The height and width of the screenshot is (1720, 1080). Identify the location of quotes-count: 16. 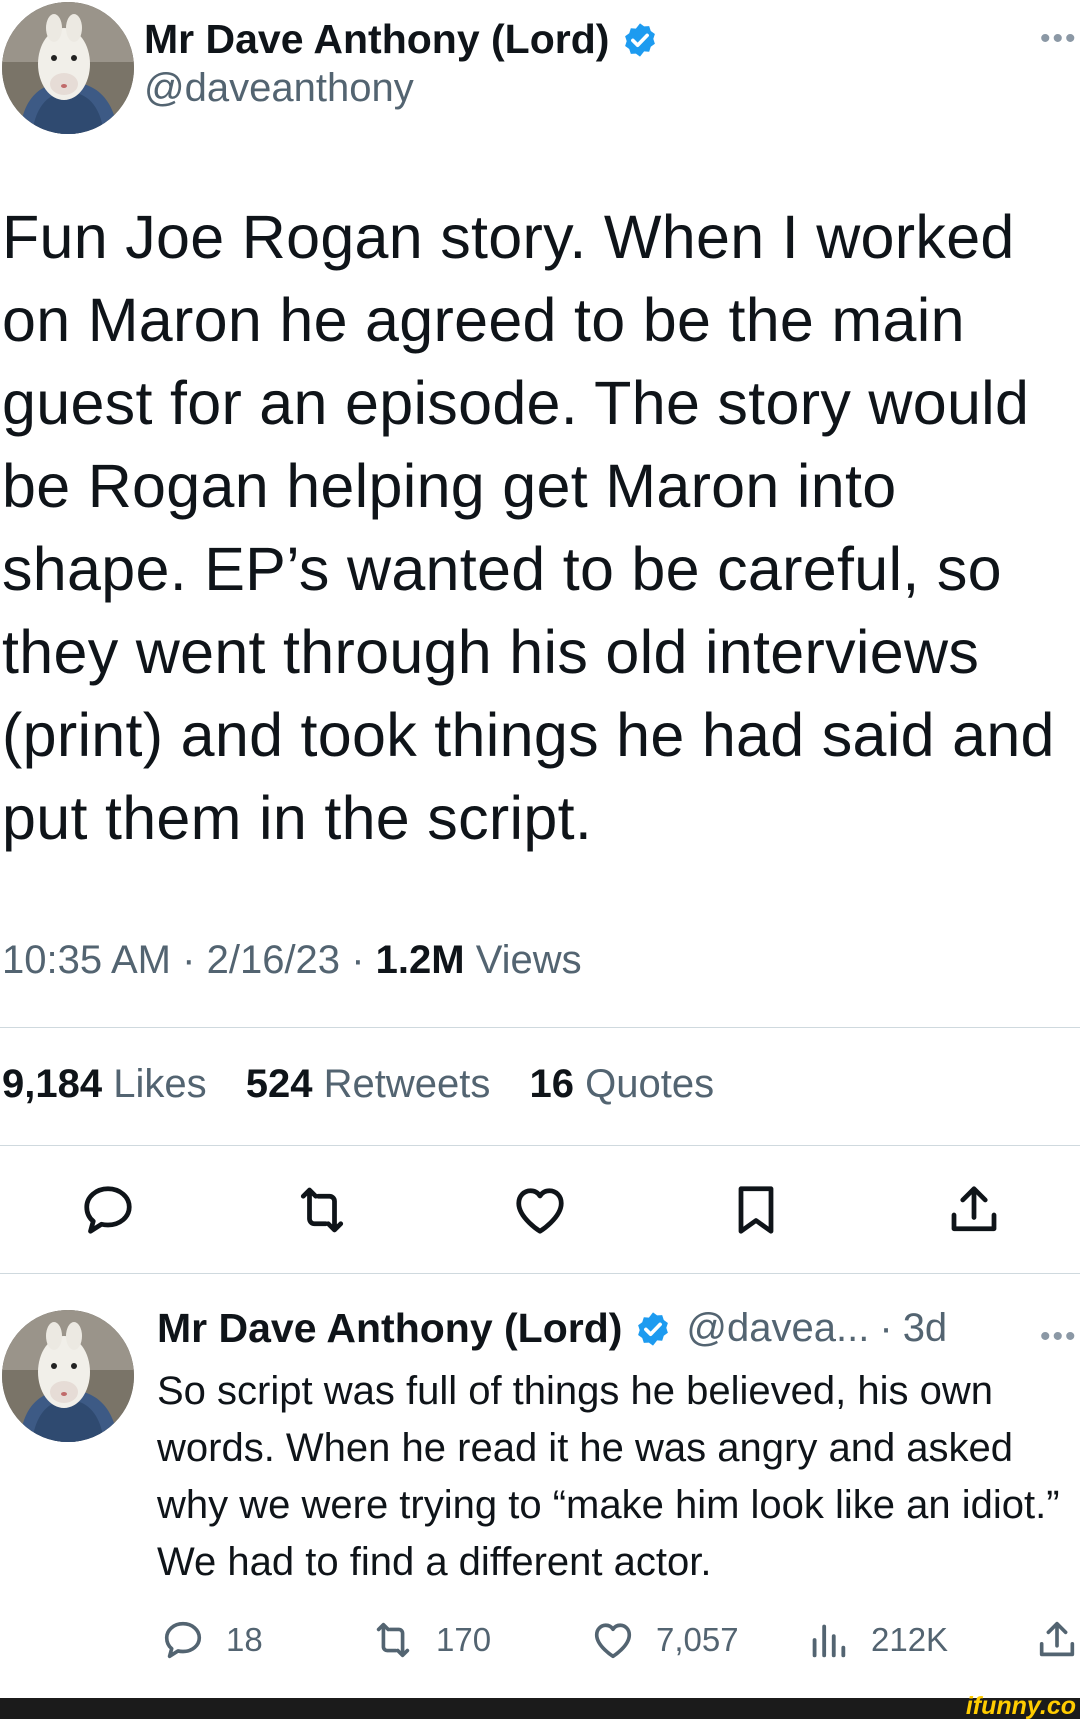
(552, 1084).